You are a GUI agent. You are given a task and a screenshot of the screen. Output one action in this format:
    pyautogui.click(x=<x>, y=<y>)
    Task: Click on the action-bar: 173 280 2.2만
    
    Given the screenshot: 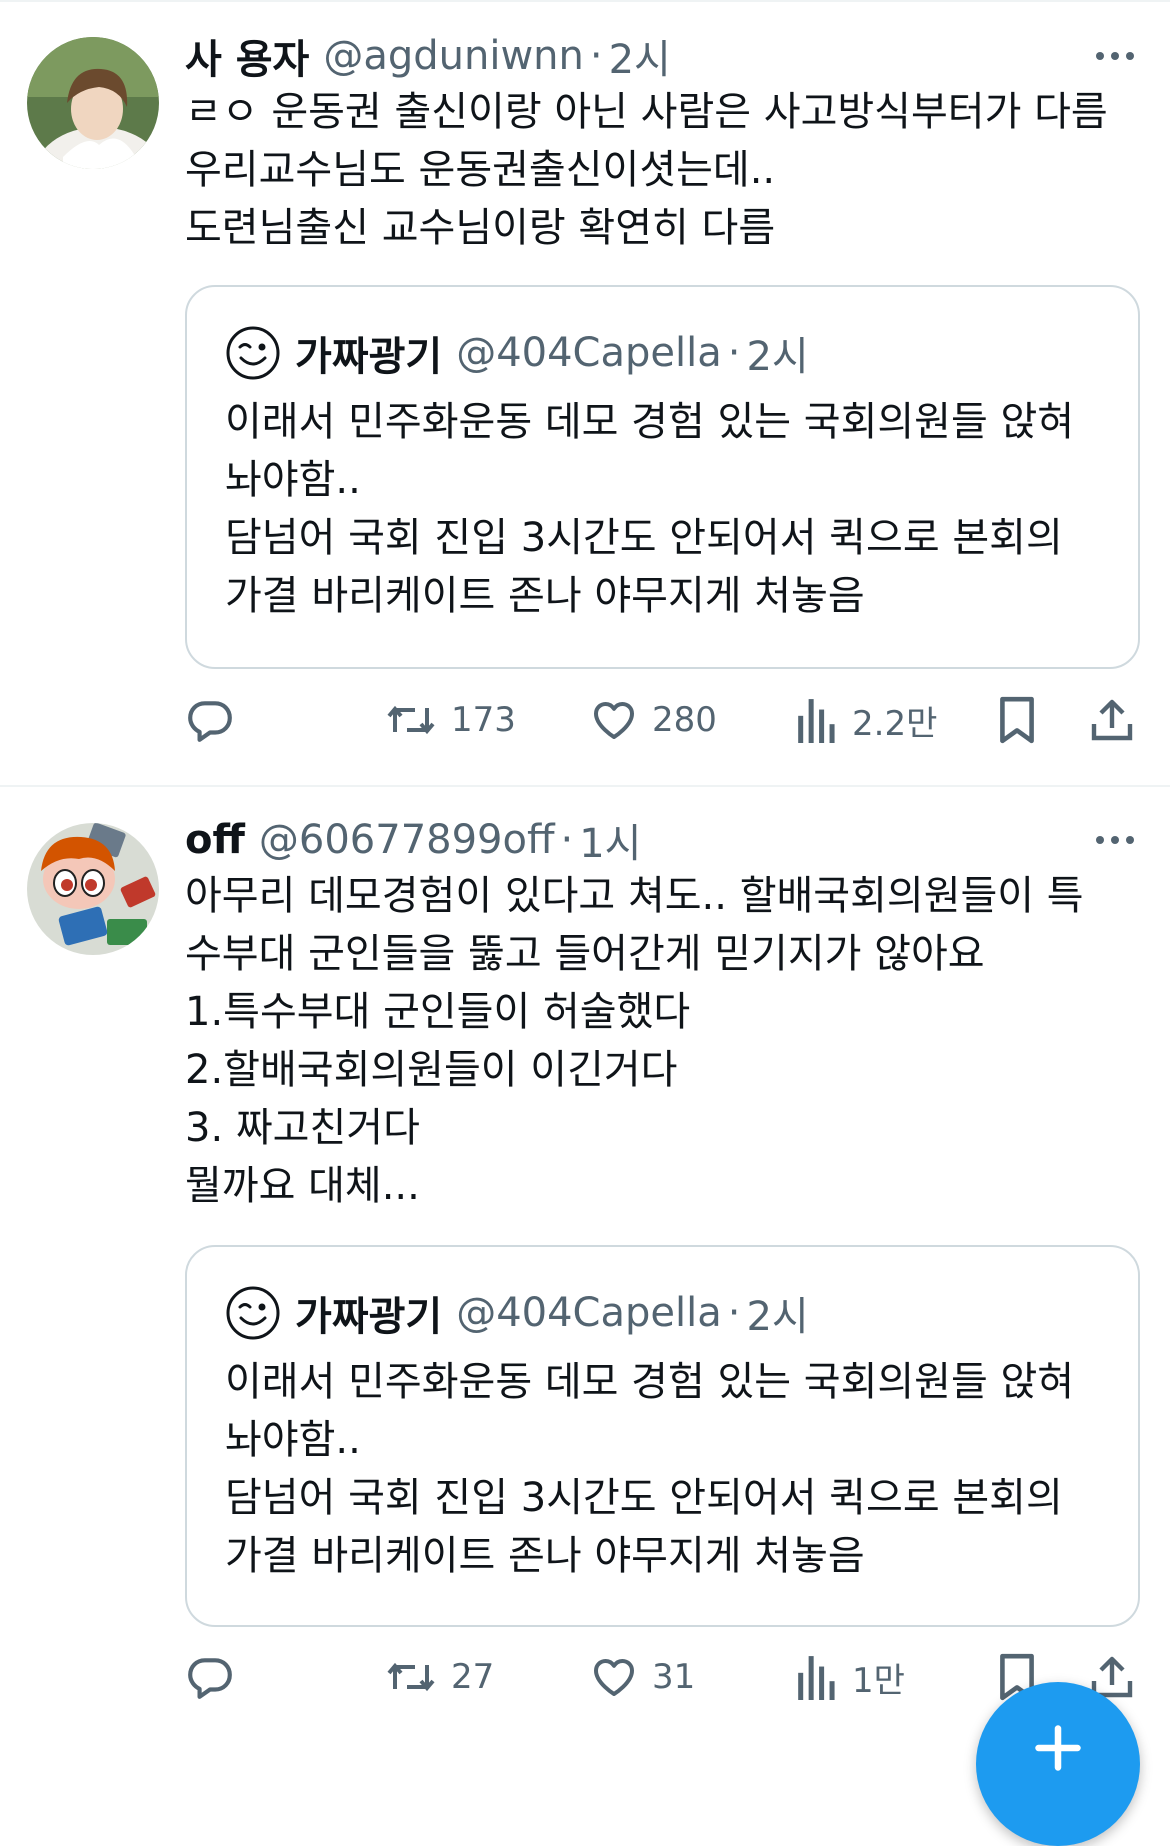 What is the action you would take?
    pyautogui.click(x=585, y=720)
    